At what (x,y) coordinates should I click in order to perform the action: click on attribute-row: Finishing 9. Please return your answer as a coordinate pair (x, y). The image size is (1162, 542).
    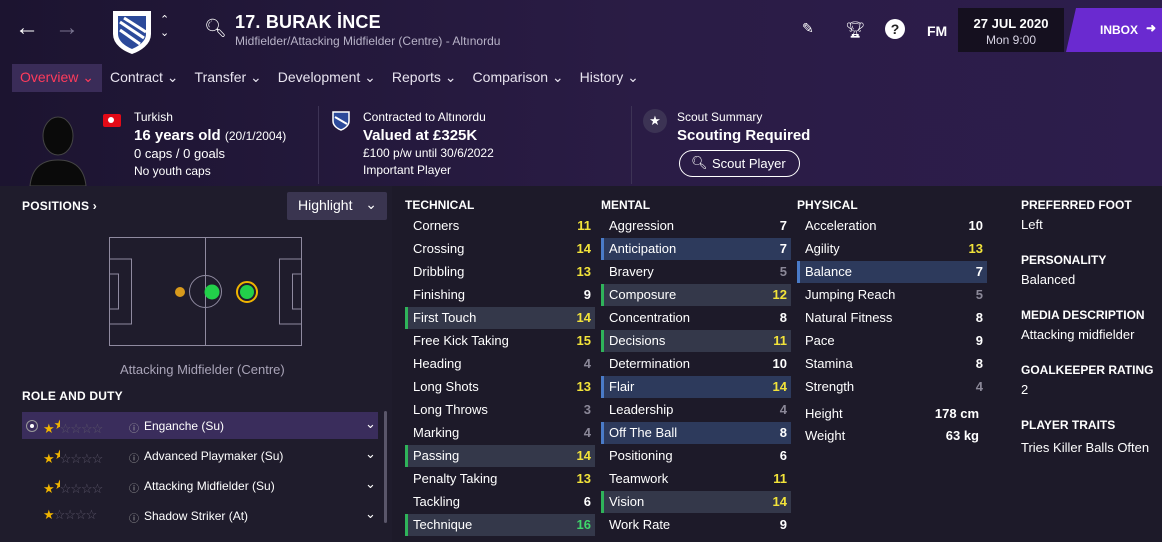
    Looking at the image, I should click on (500, 295).